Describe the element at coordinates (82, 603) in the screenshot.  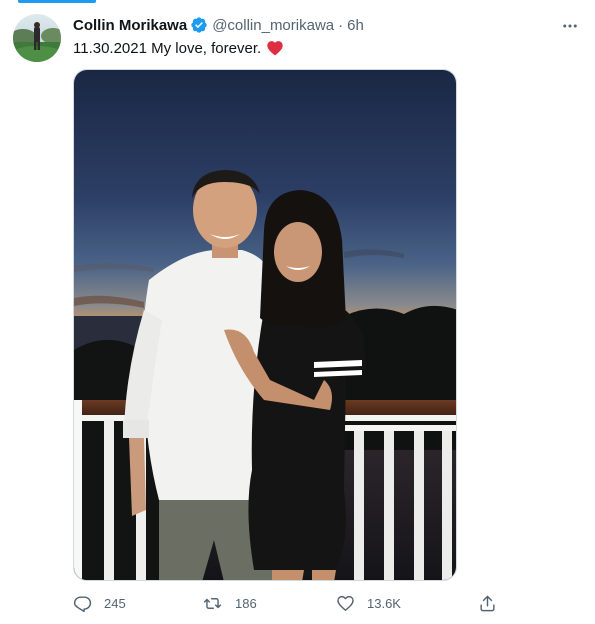
I see `reply-icon` at that location.